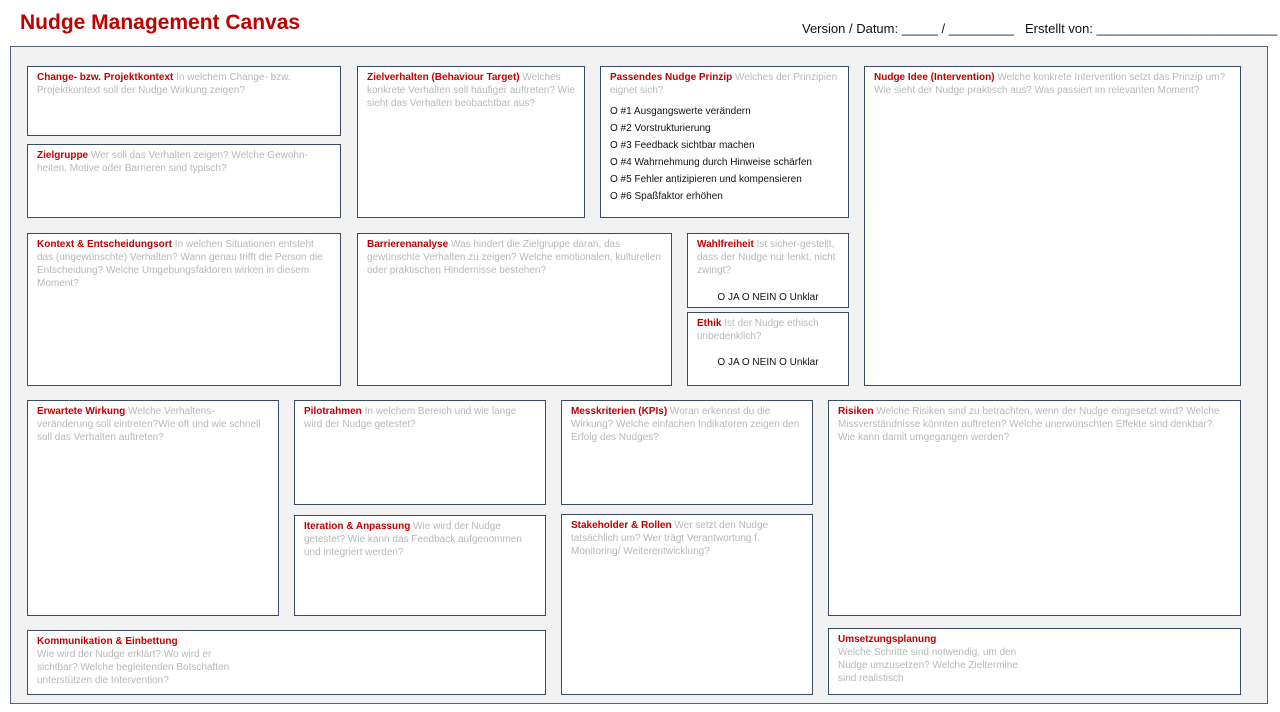 This screenshot has height=712, width=1280. What do you see at coordinates (908, 28) in the screenshot?
I see `version-date-field: Version / Datum: _____ / _________` at bounding box center [908, 28].